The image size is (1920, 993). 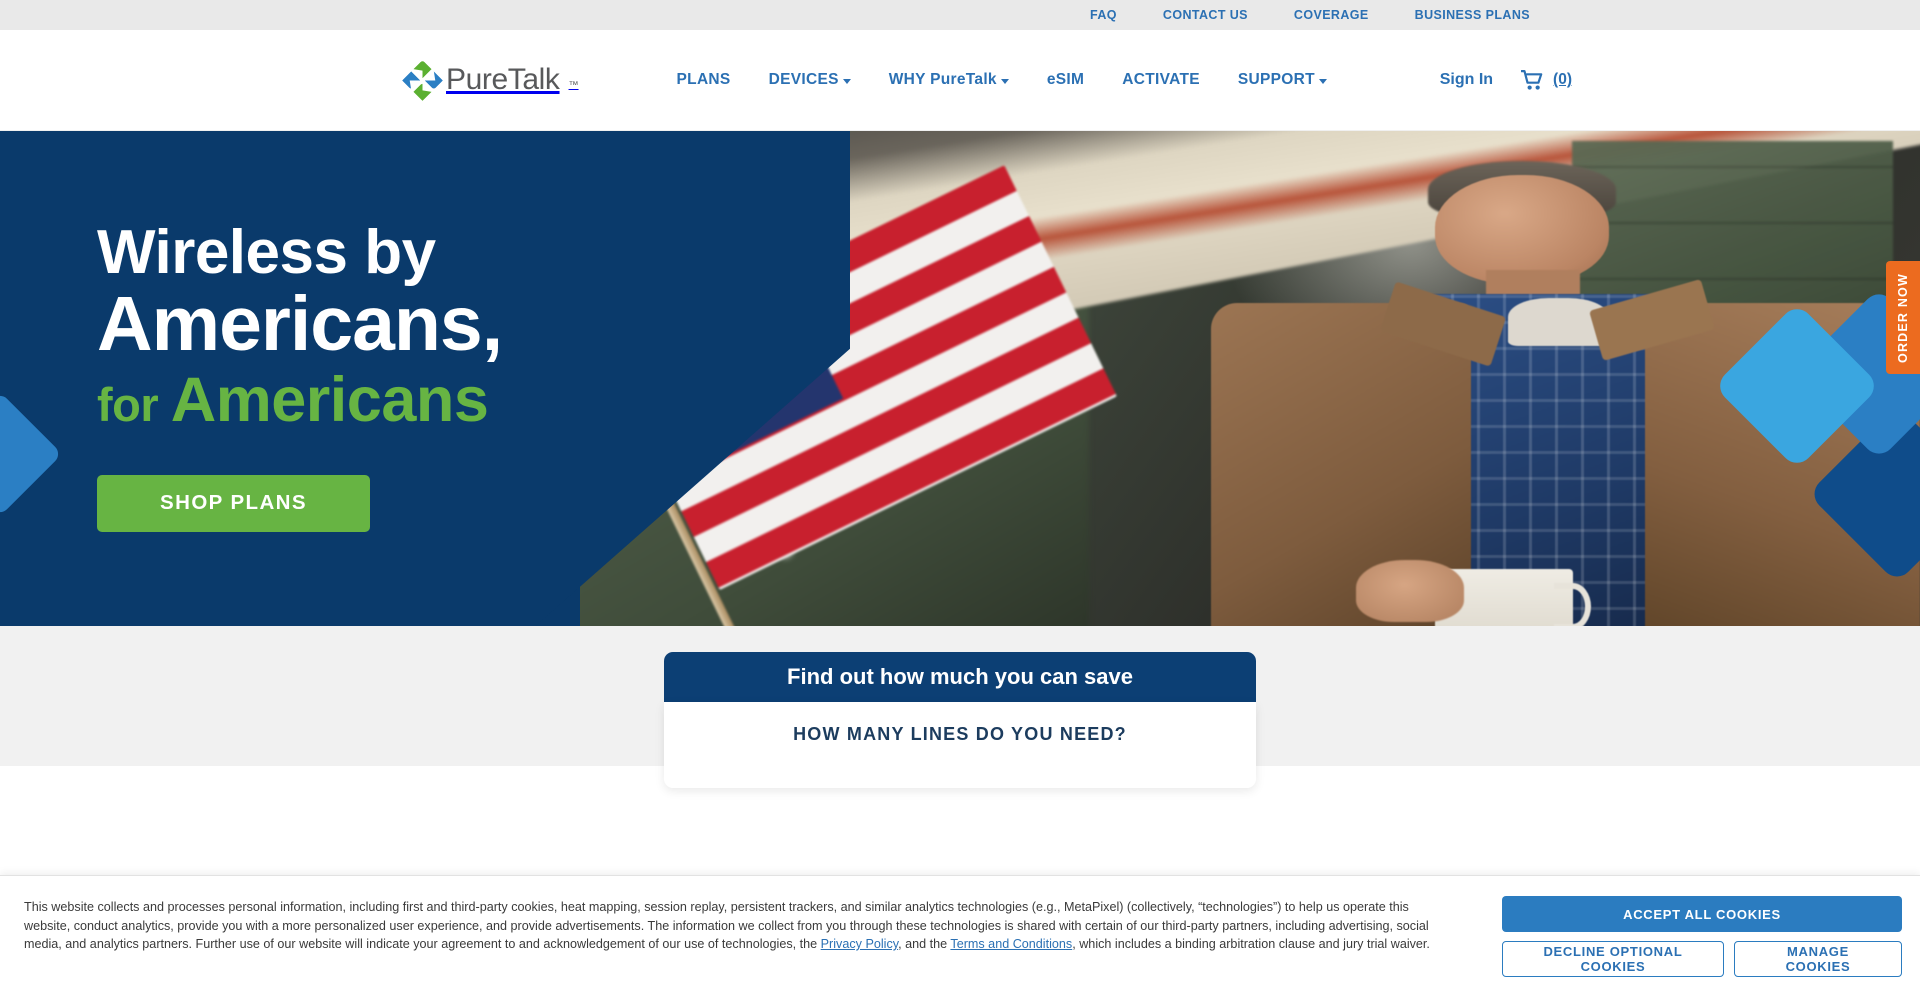 What do you see at coordinates (1546, 80) in the screenshot?
I see `cart-link: (0)` at bounding box center [1546, 80].